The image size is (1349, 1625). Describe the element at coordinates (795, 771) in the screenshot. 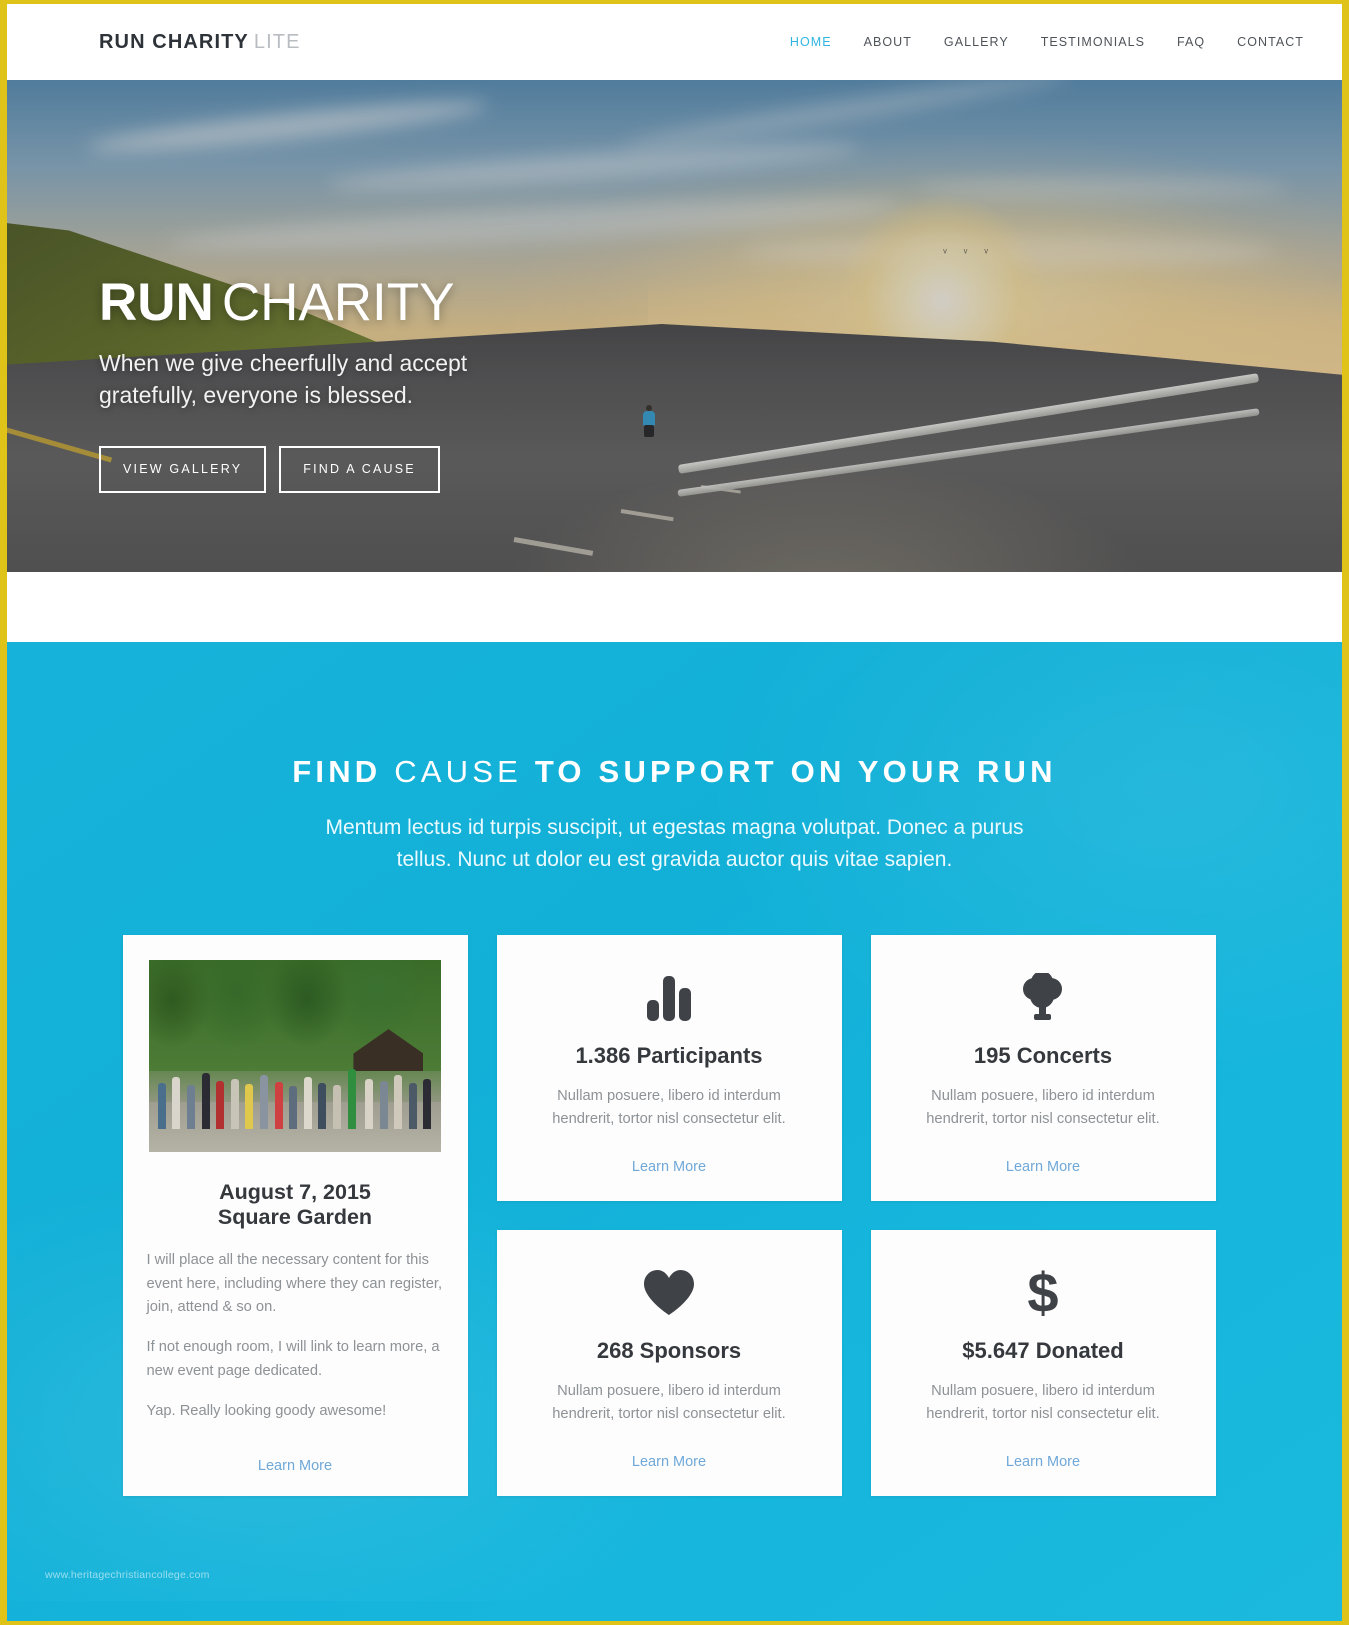

I see `section-title-part-3: TO SUPPORT ON YOUR RUN` at that location.